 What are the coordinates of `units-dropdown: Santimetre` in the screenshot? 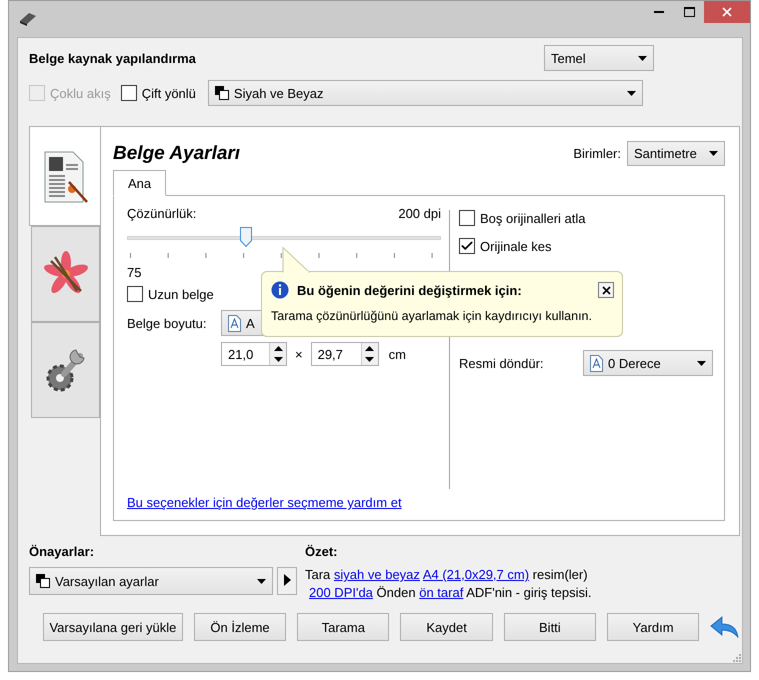 It's located at (676, 153).